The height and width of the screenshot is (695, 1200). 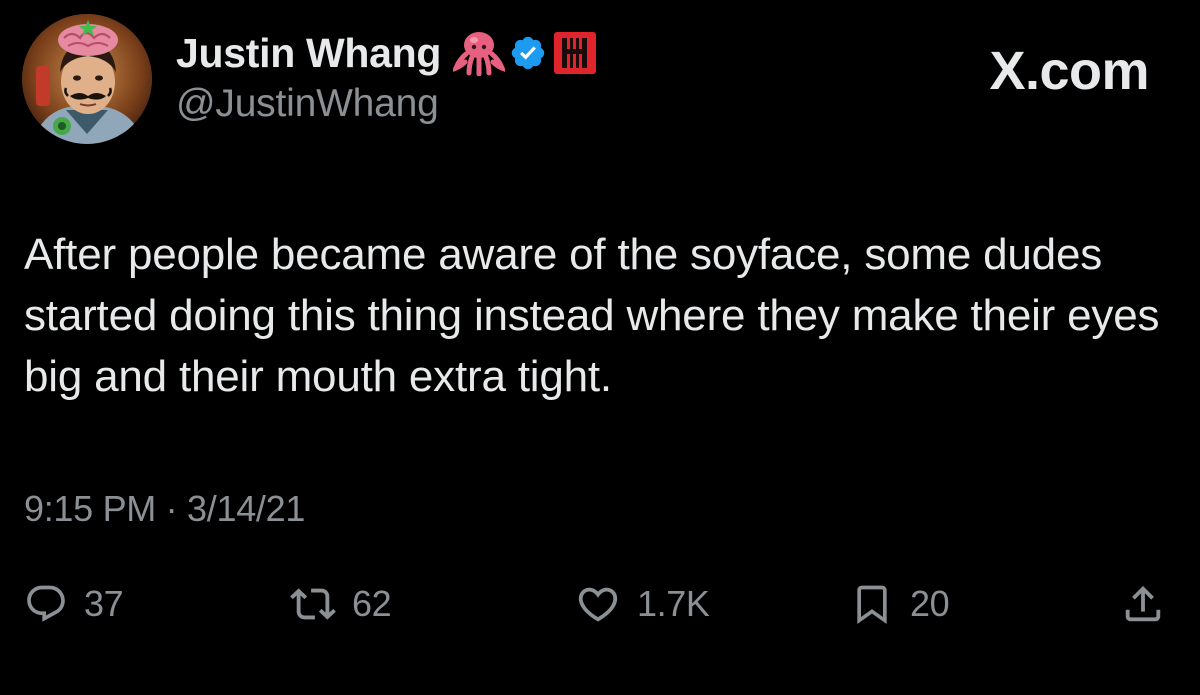 What do you see at coordinates (528, 53) in the screenshot?
I see `verified-icon` at bounding box center [528, 53].